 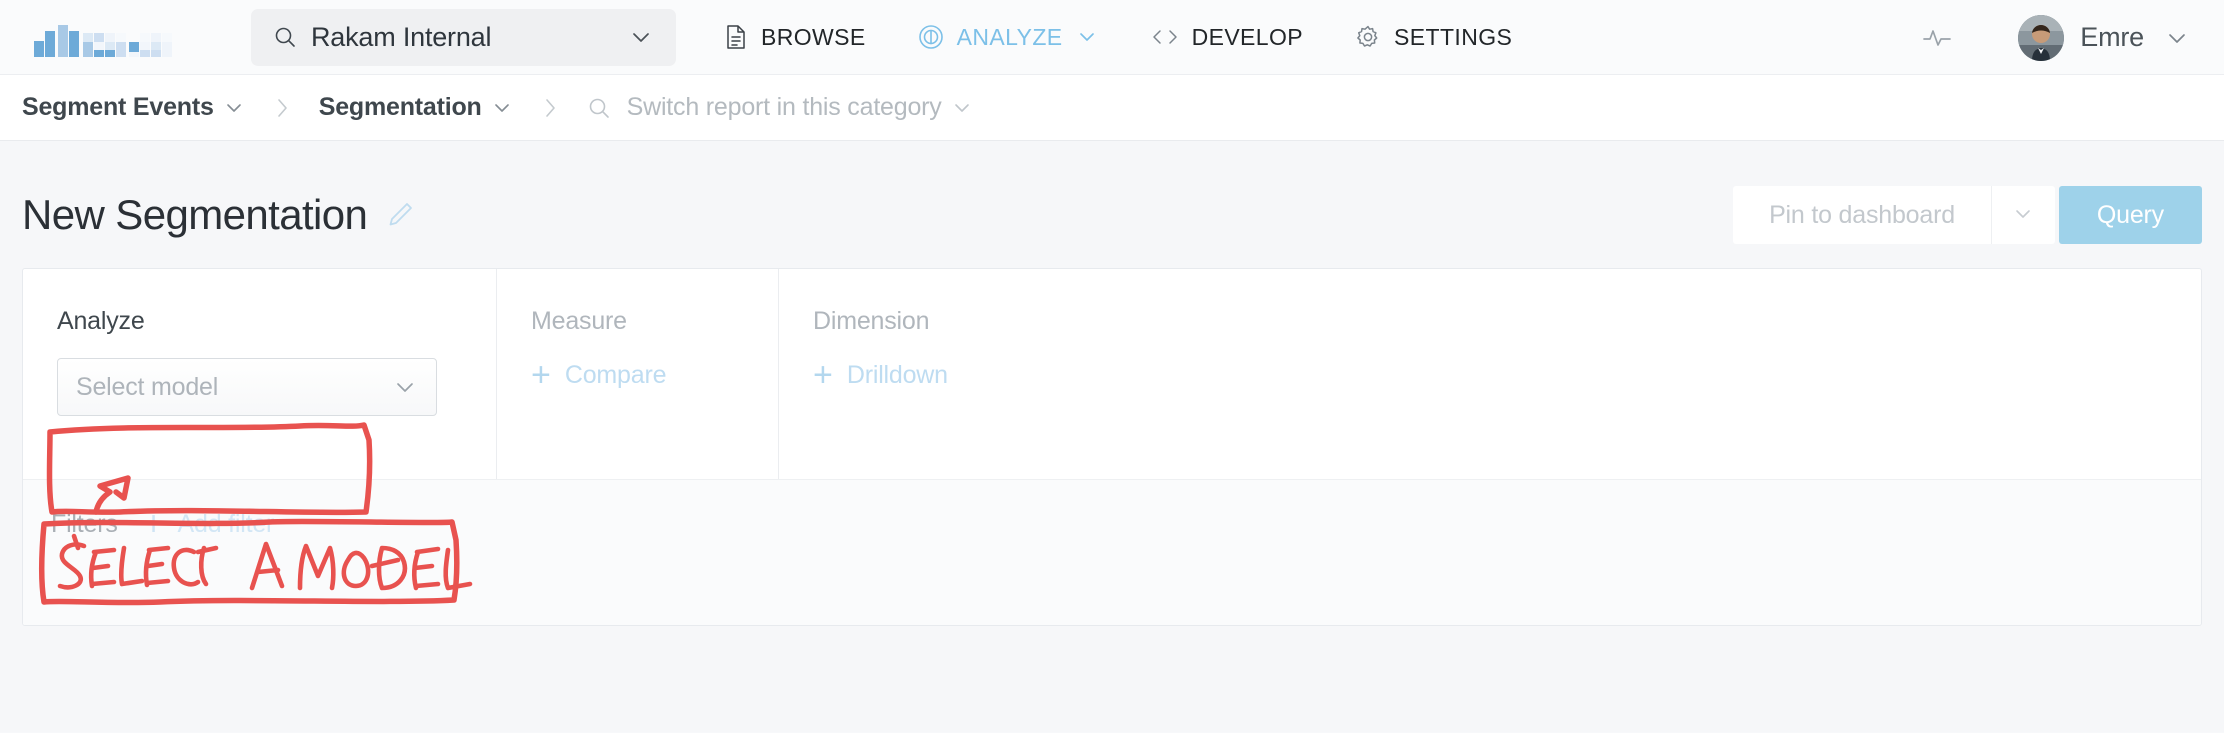 I want to click on nav-right-group: Emre, so click(x=2056, y=37).